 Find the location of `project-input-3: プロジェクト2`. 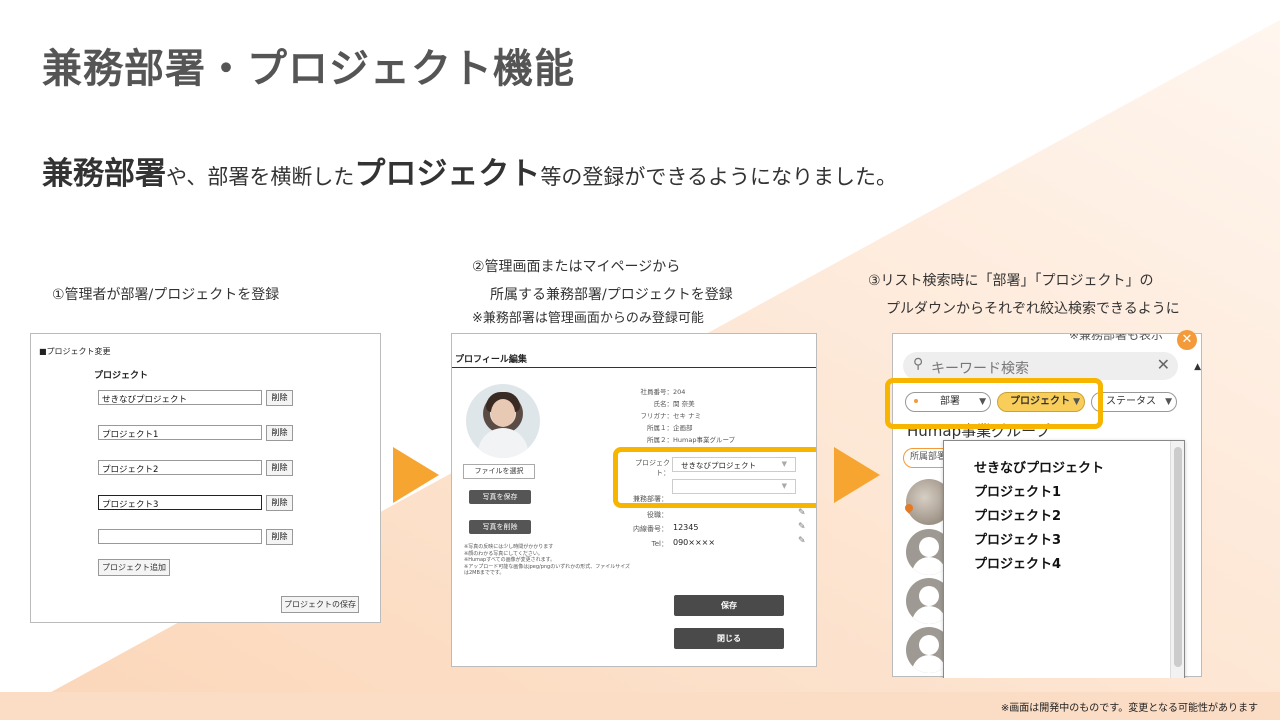

project-input-3: プロジェクト2 is located at coordinates (180, 467).